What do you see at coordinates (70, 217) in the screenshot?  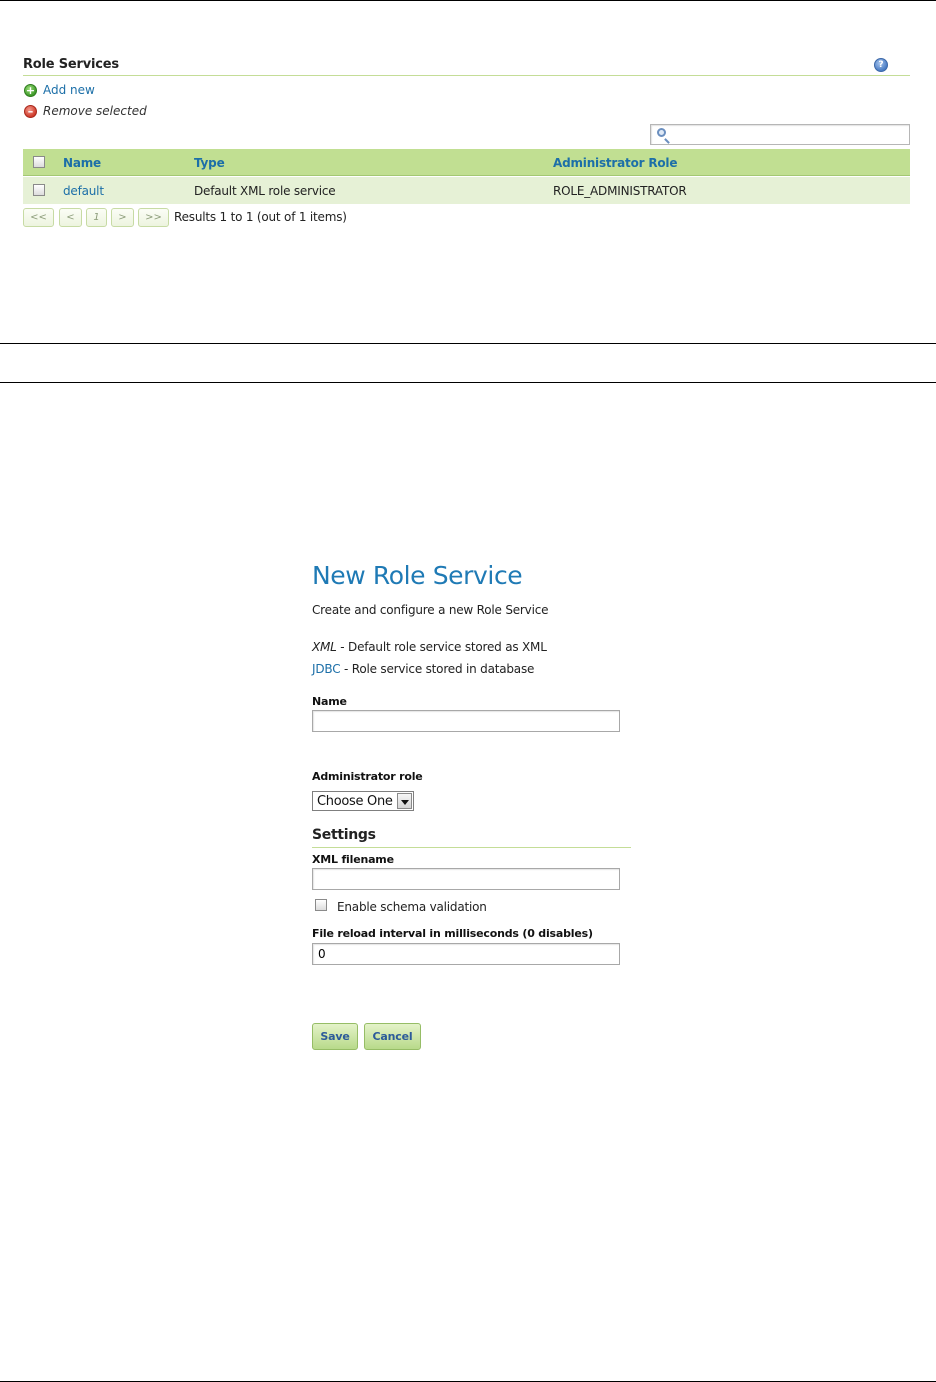 I see `pager-prev-button: <` at bounding box center [70, 217].